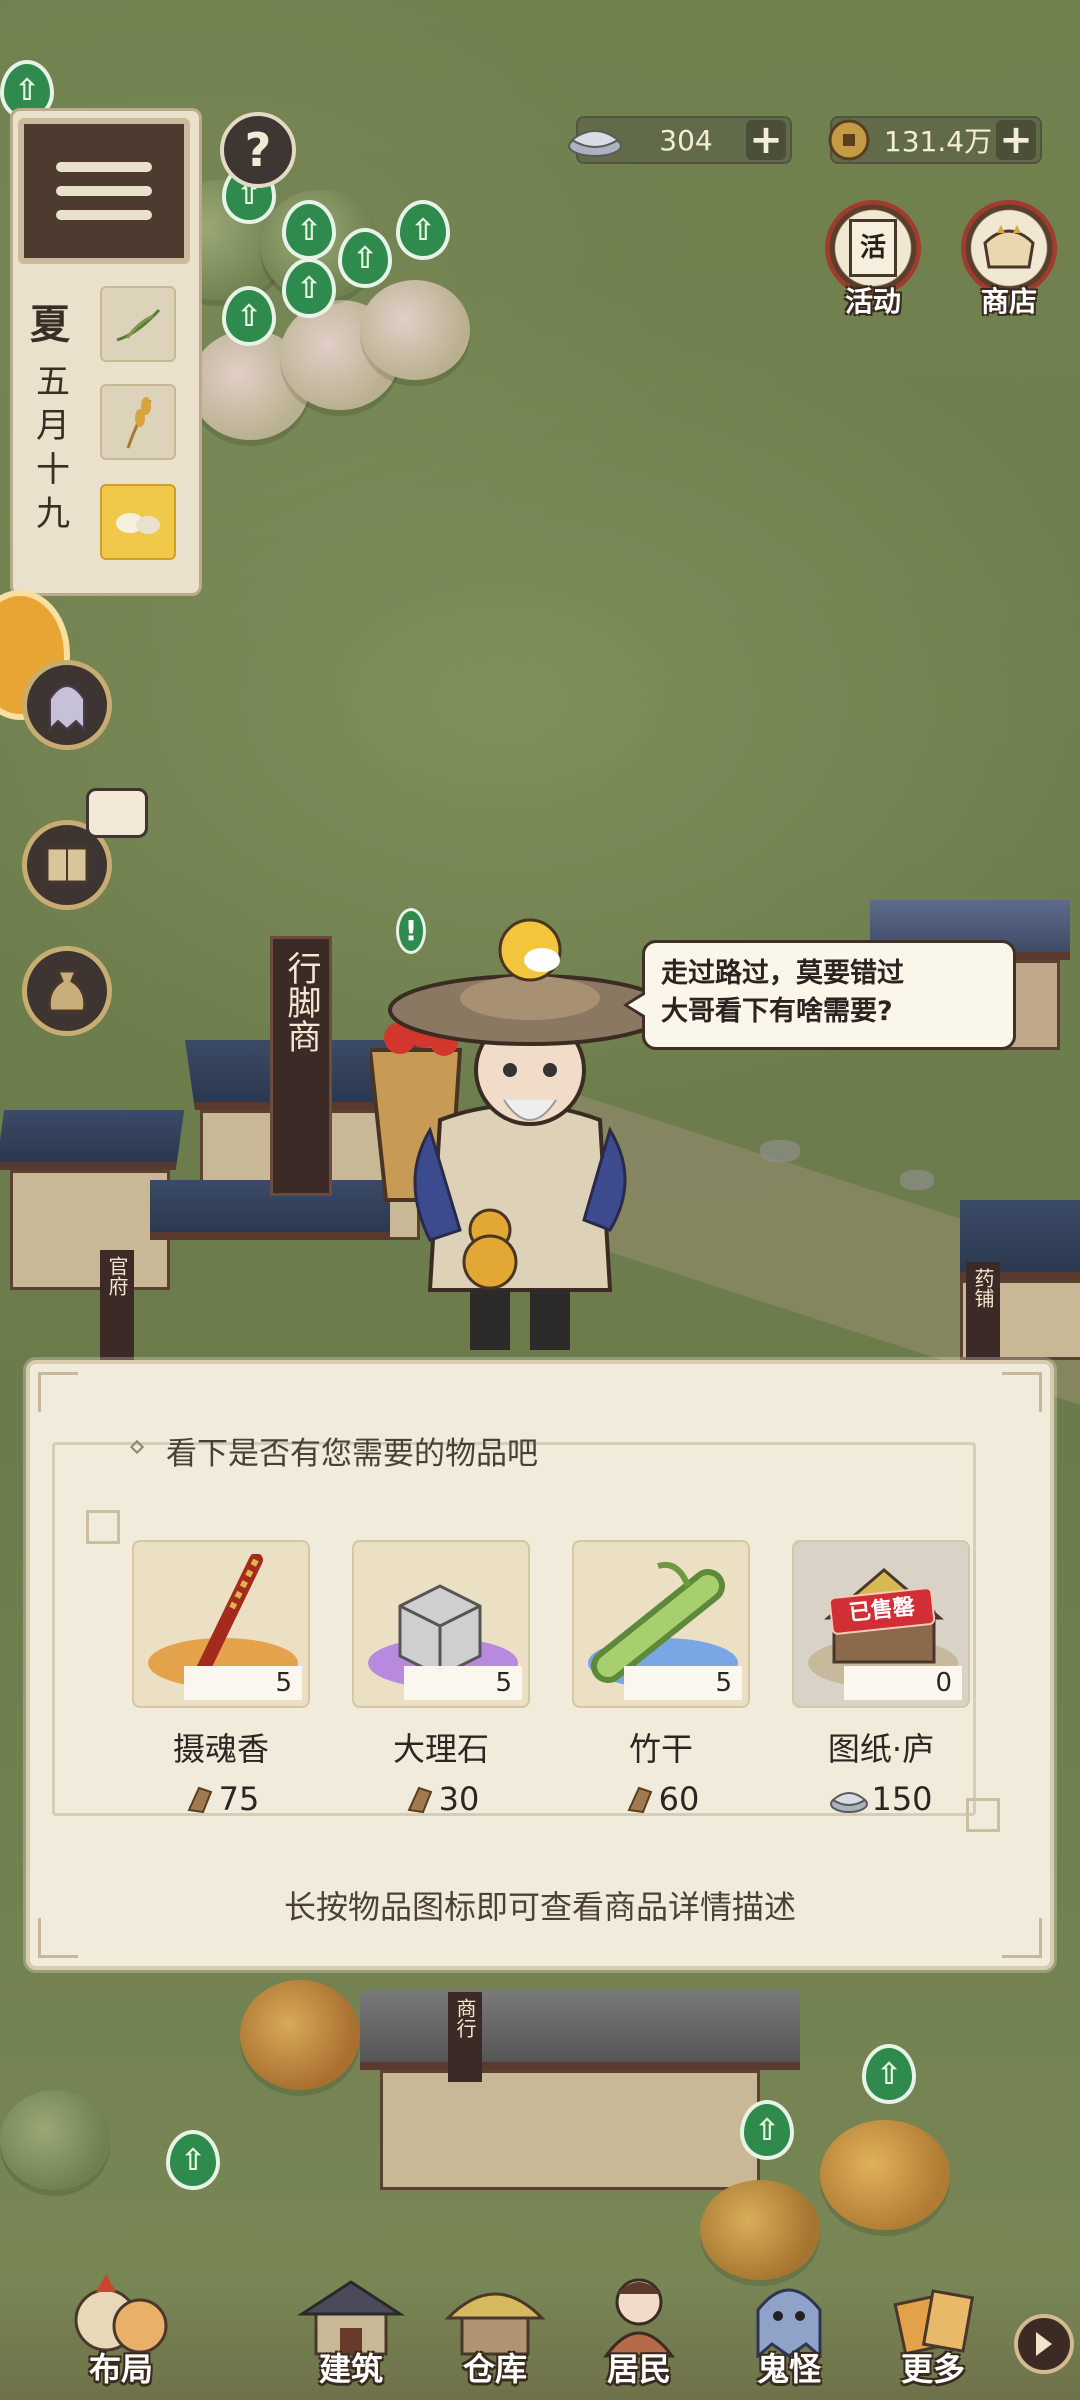  Describe the element at coordinates (1022, 1392) in the screenshot. I see `corner-ornament` at that location.